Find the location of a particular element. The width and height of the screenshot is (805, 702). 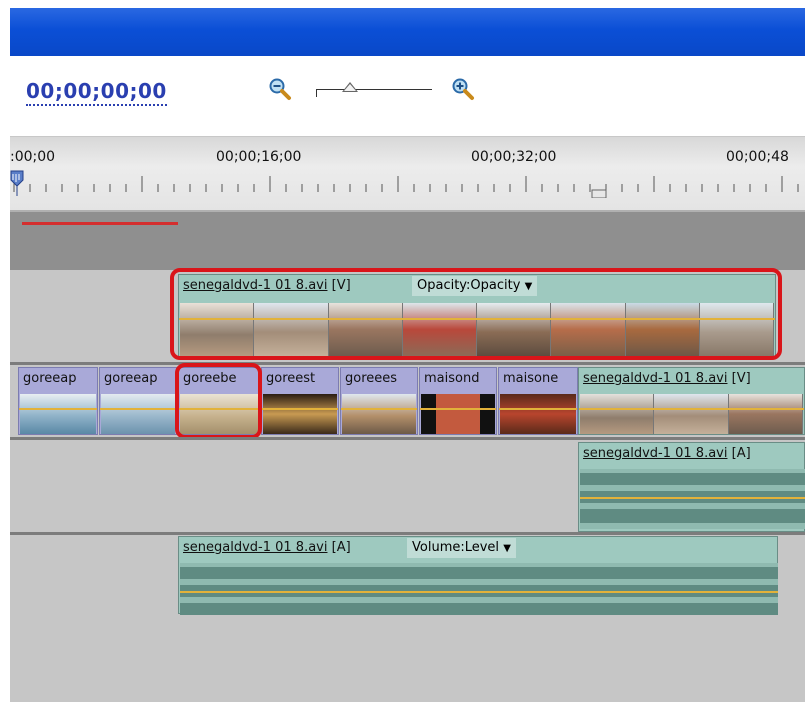

clip-label: maisond is located at coordinates (452, 378).